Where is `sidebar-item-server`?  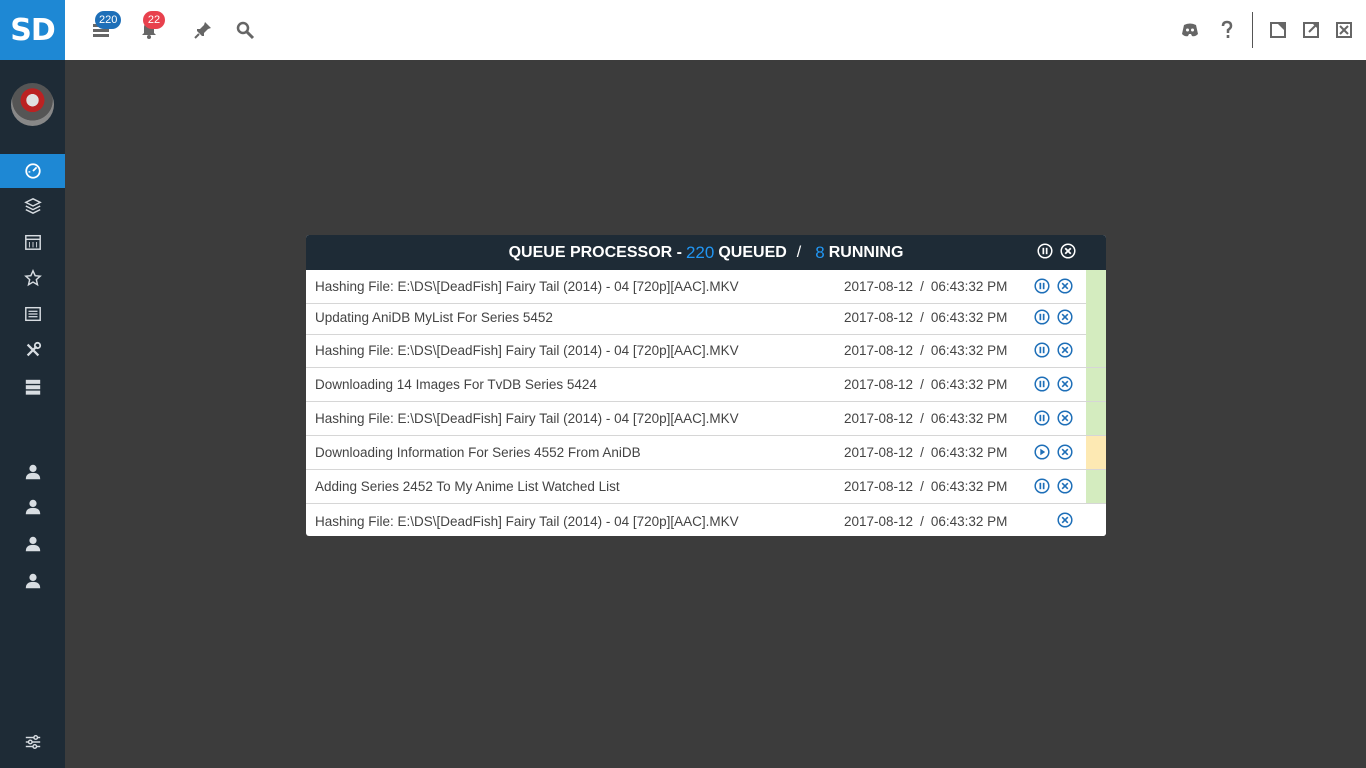
sidebar-item-server is located at coordinates (32, 387).